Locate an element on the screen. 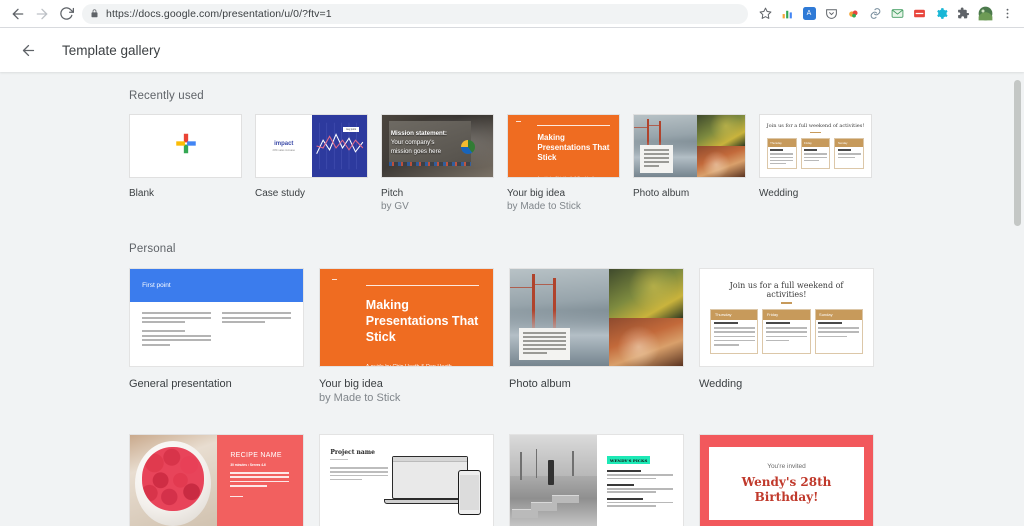 The image size is (1024, 526). template-thumbnail: WENDY'S PICKS is located at coordinates (596, 480).